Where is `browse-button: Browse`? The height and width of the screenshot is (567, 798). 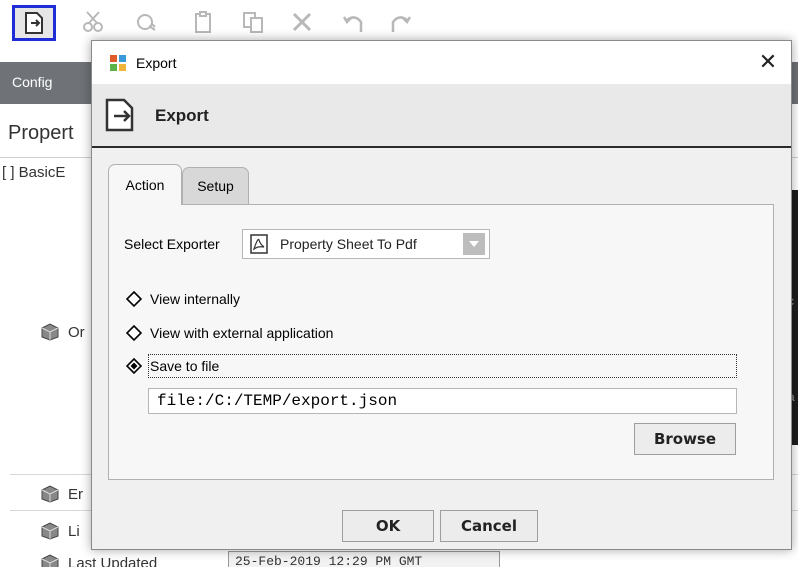
browse-button: Browse is located at coordinates (685, 439).